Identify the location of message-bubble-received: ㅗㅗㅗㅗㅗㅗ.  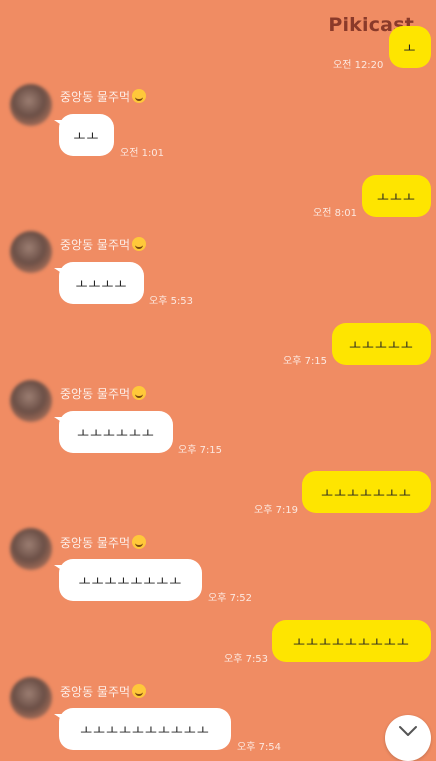
(113, 432).